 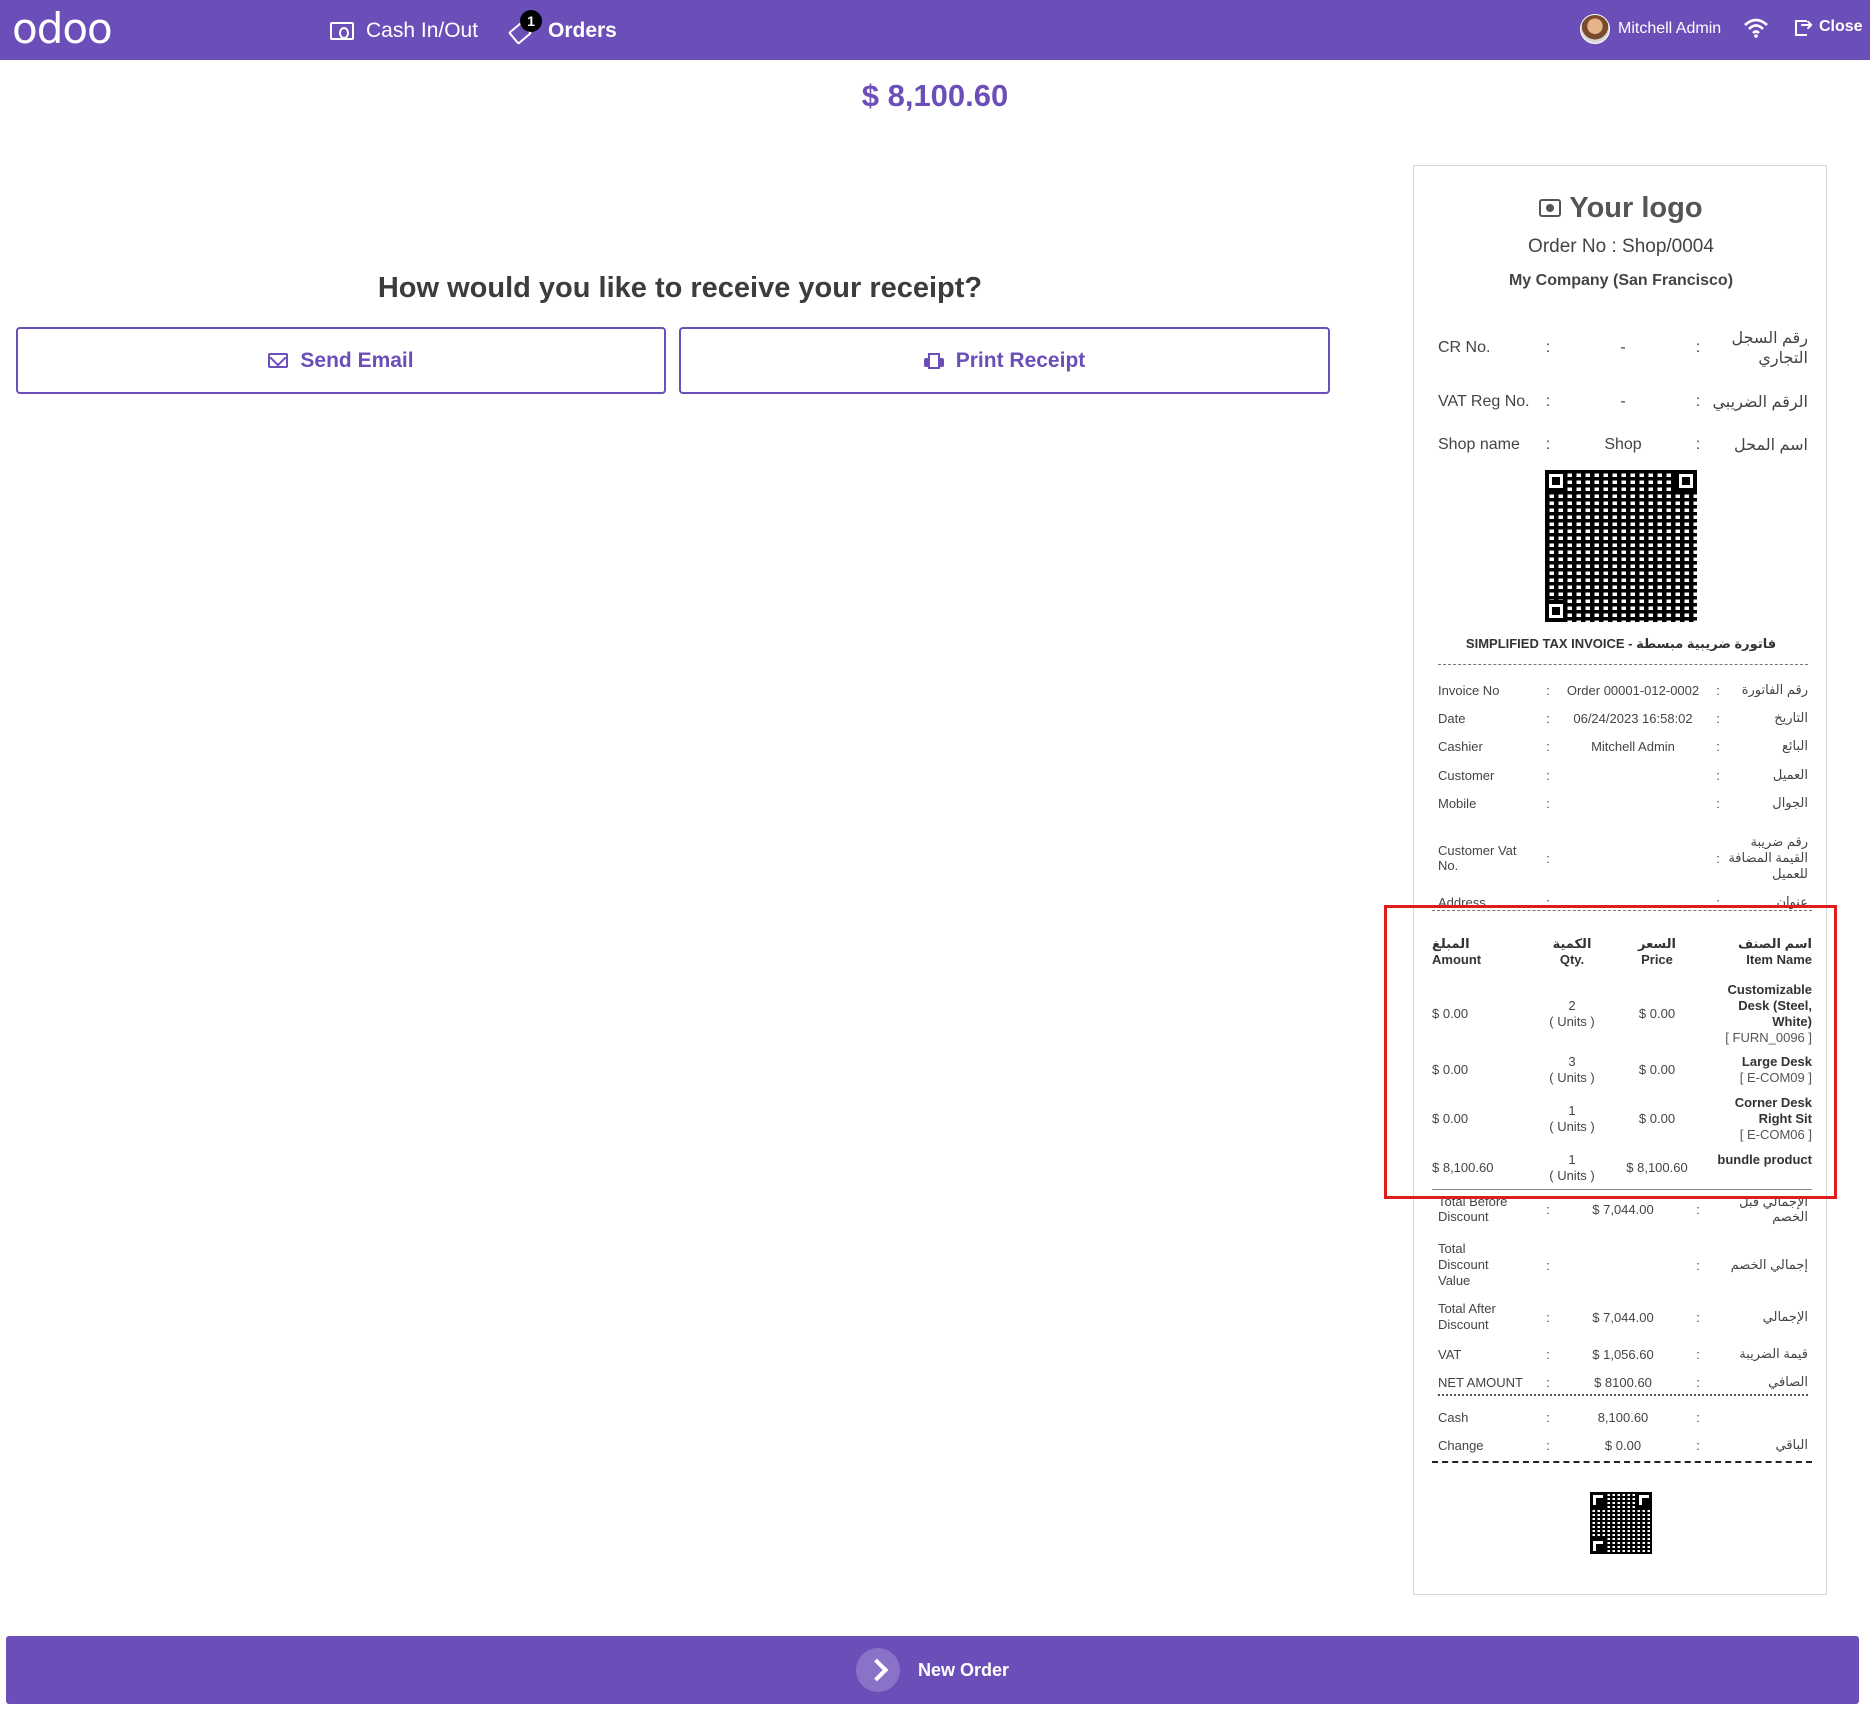 What do you see at coordinates (1623, 1265) in the screenshot?
I see `total-discount-row: Total Discount Value : : إجمالي الخصم` at bounding box center [1623, 1265].